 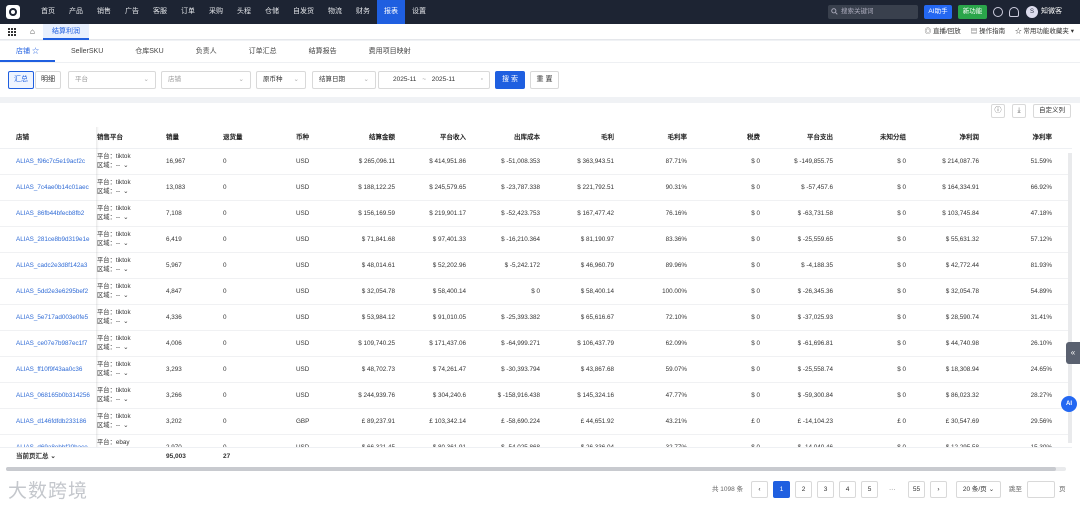 What do you see at coordinates (1043, 138) in the screenshot?
I see `column-header: 净利率` at bounding box center [1043, 138].